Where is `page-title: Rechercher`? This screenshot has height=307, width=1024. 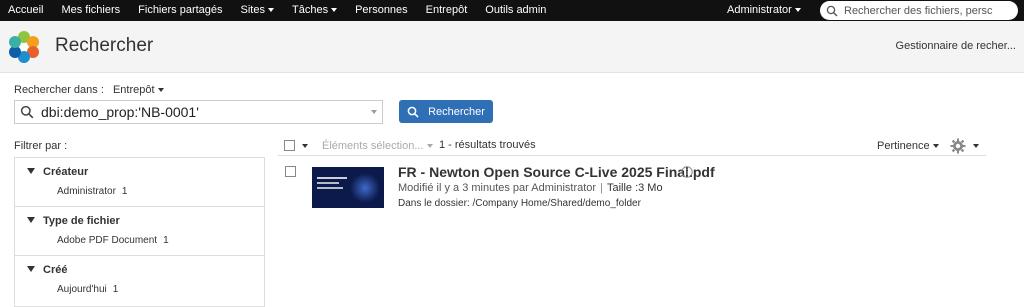 page-title: Rechercher is located at coordinates (104, 45).